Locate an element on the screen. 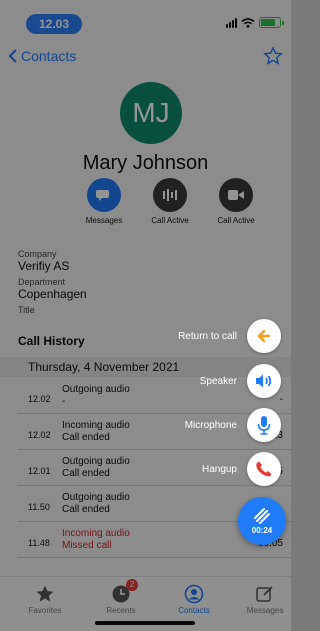  hangup-button is located at coordinates (264, 469).